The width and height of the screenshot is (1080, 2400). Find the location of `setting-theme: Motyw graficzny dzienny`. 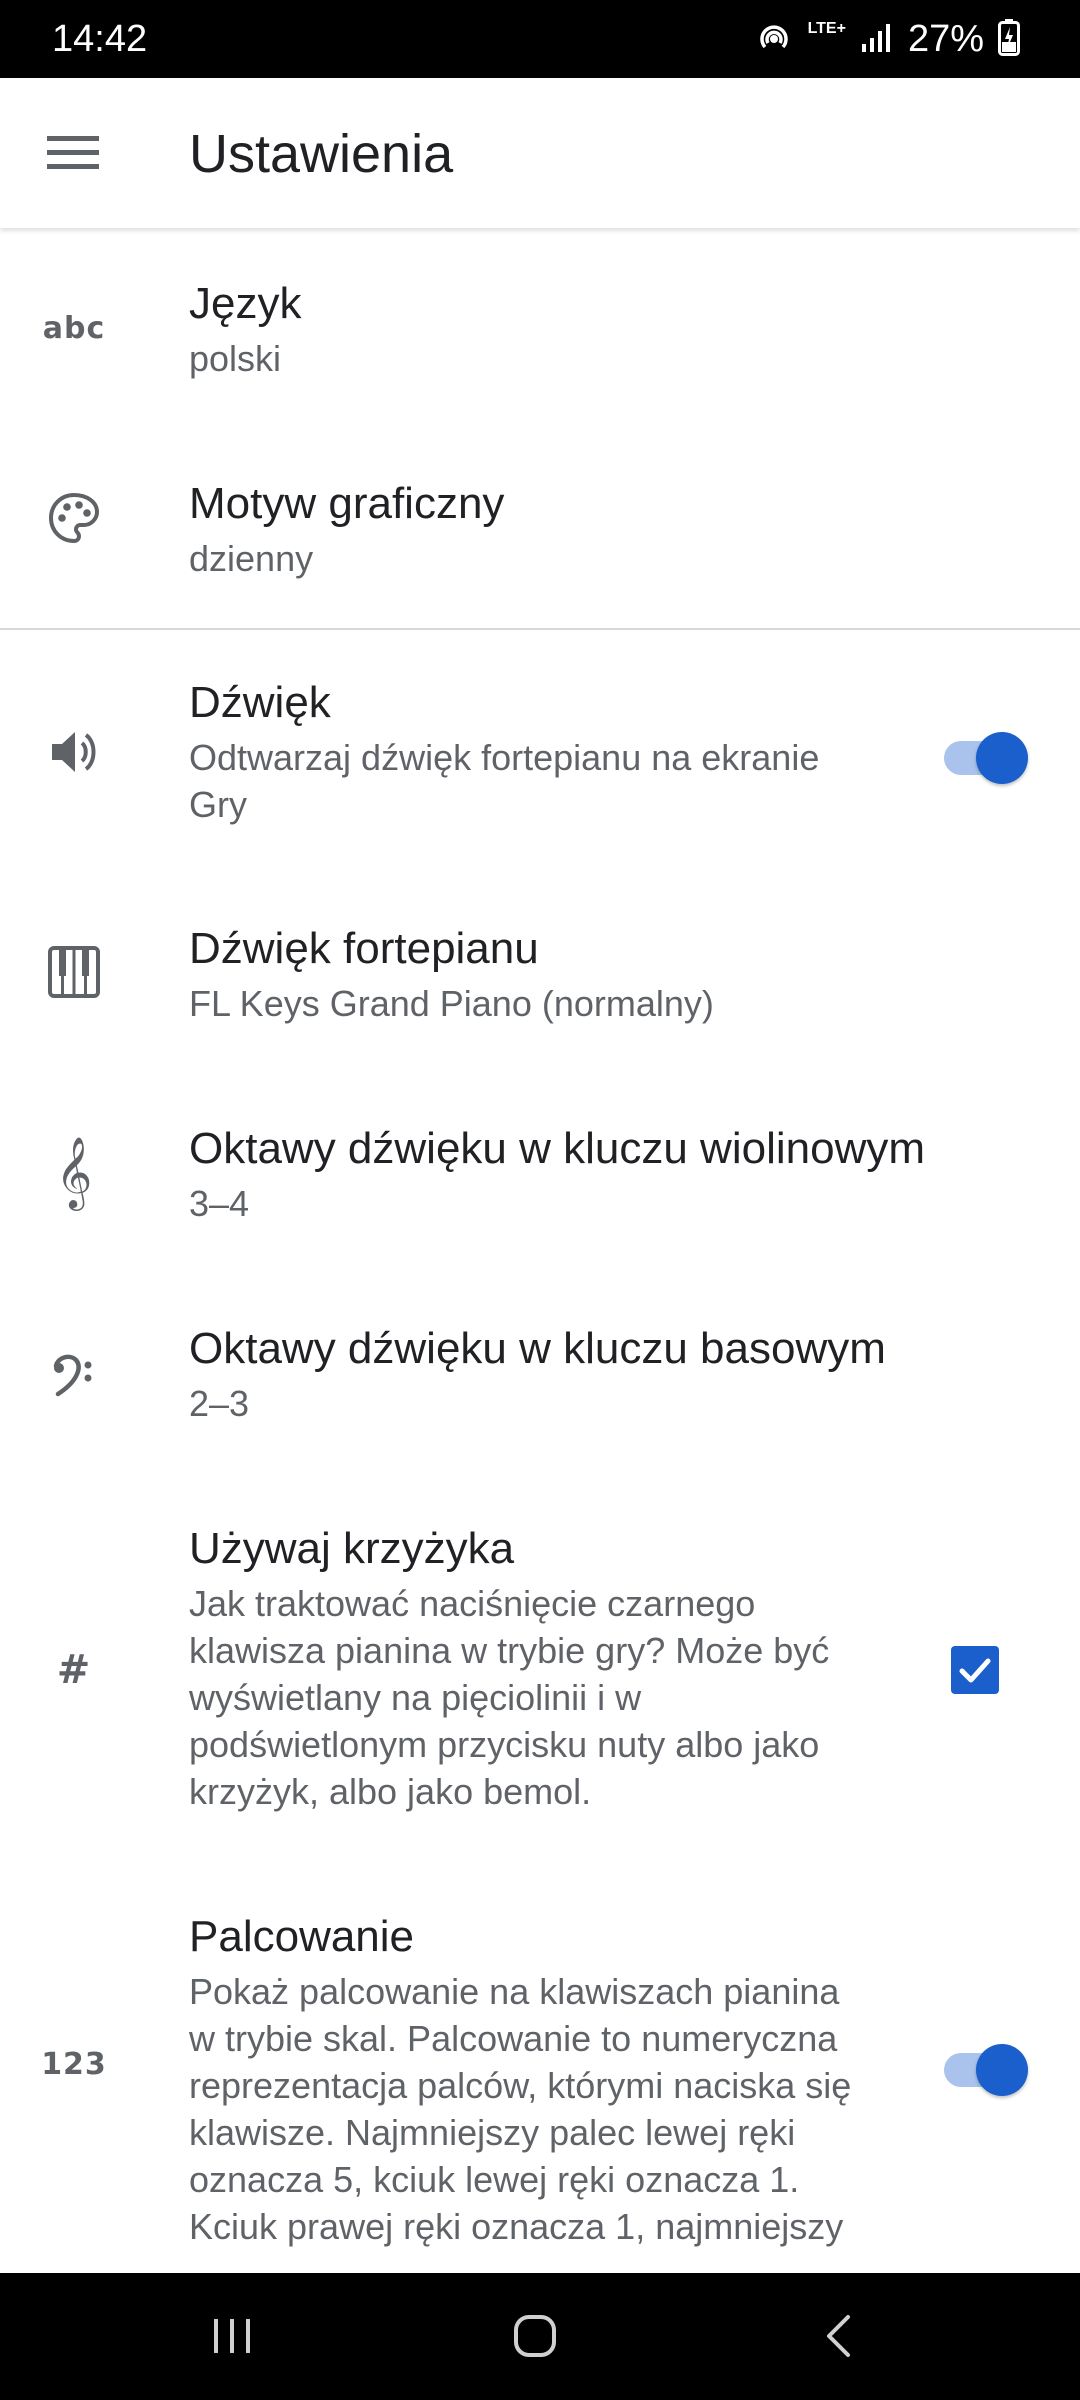

setting-theme: Motyw graficzny dzienny is located at coordinates (540, 528).